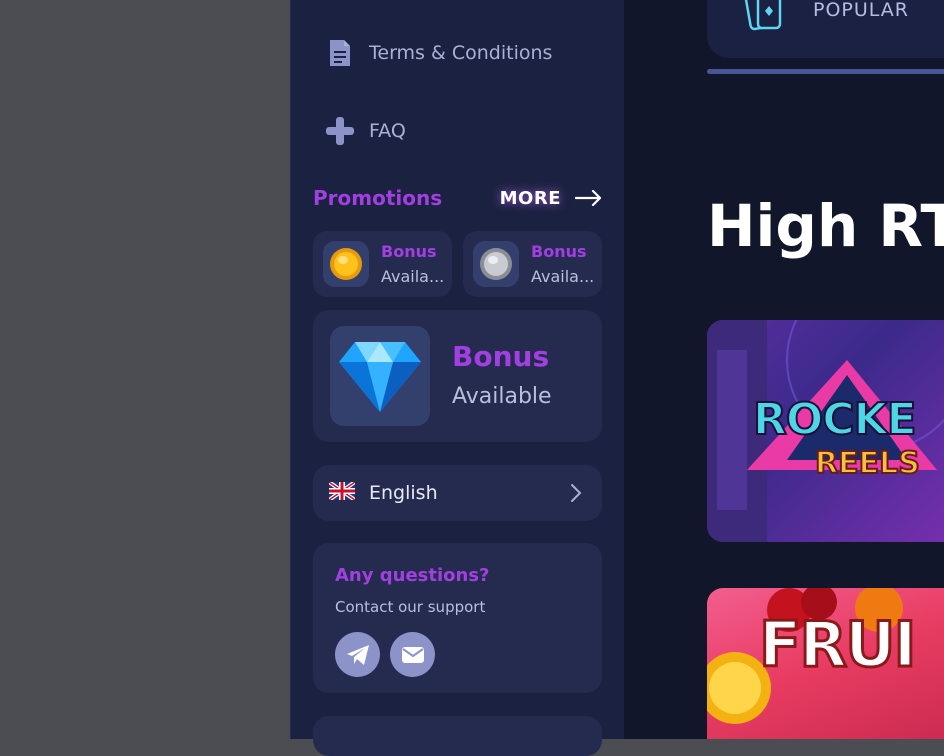  I want to click on diamond-icon, so click(380, 376).